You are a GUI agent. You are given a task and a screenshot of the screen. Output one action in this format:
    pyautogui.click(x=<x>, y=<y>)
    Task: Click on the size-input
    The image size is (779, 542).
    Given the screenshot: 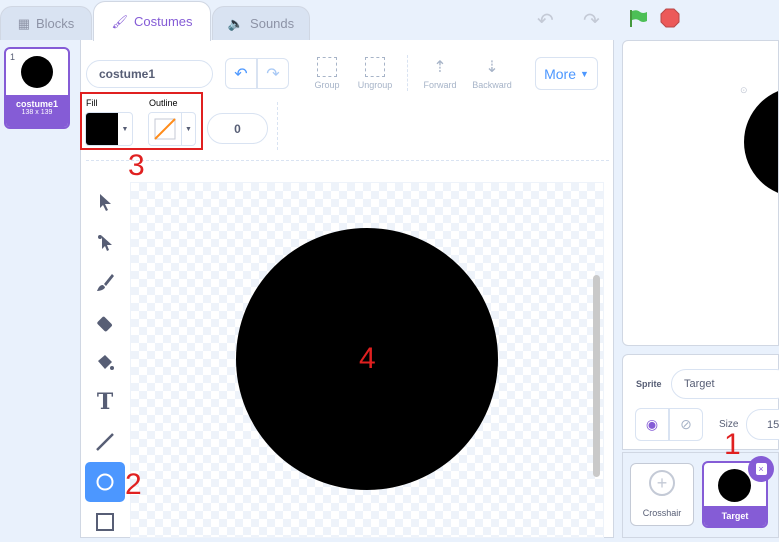 What is the action you would take?
    pyautogui.click(x=762, y=424)
    